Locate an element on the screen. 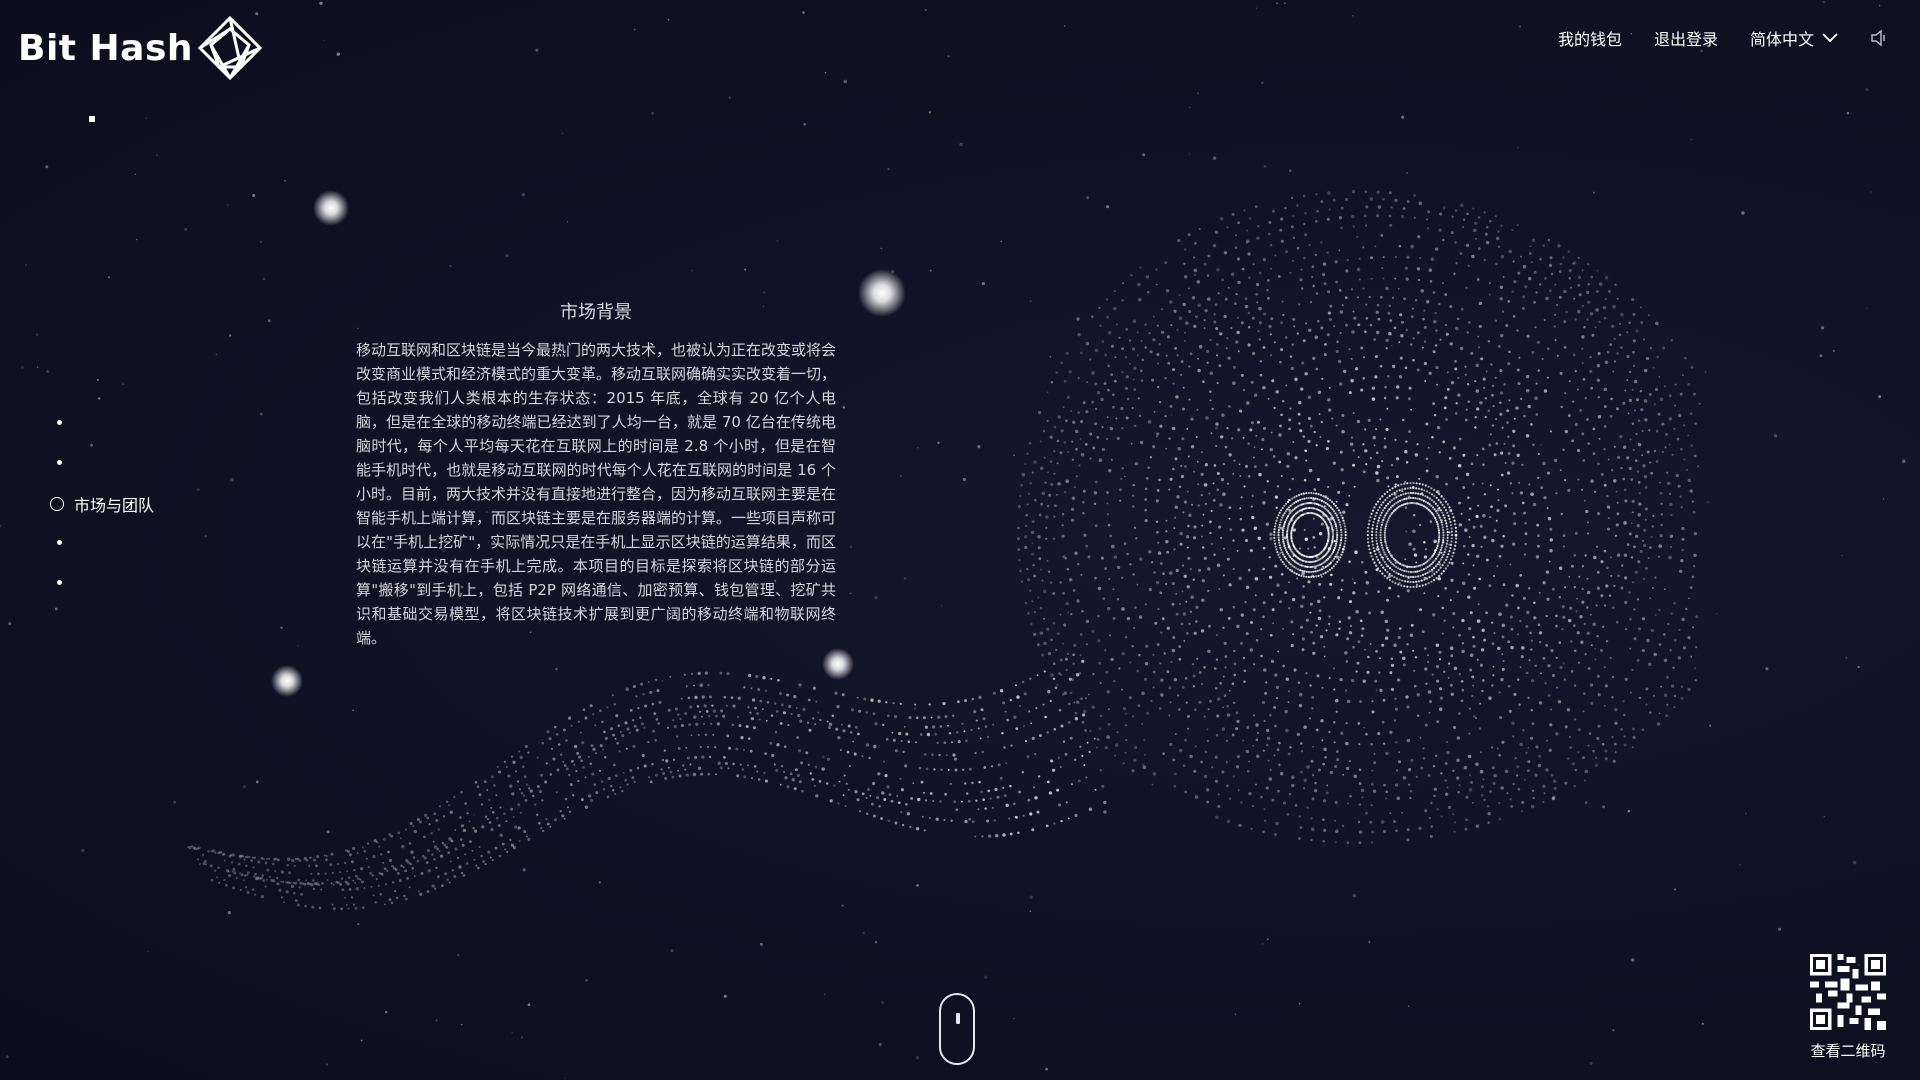 This screenshot has width=1920, height=1080. sound-toggle is located at coordinates (1880, 38).